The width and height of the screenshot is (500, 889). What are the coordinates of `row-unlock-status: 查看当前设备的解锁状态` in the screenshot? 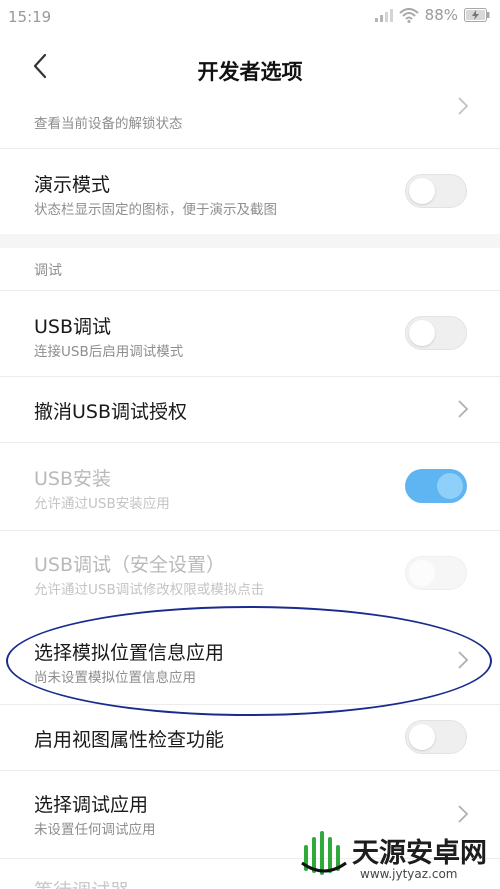 It's located at (250, 123).